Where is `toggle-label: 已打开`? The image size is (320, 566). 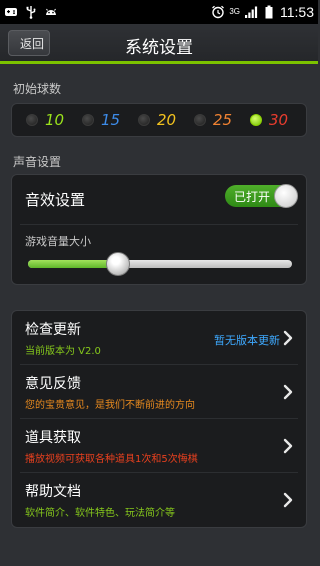
toggle-label: 已打开 is located at coordinates (252, 196).